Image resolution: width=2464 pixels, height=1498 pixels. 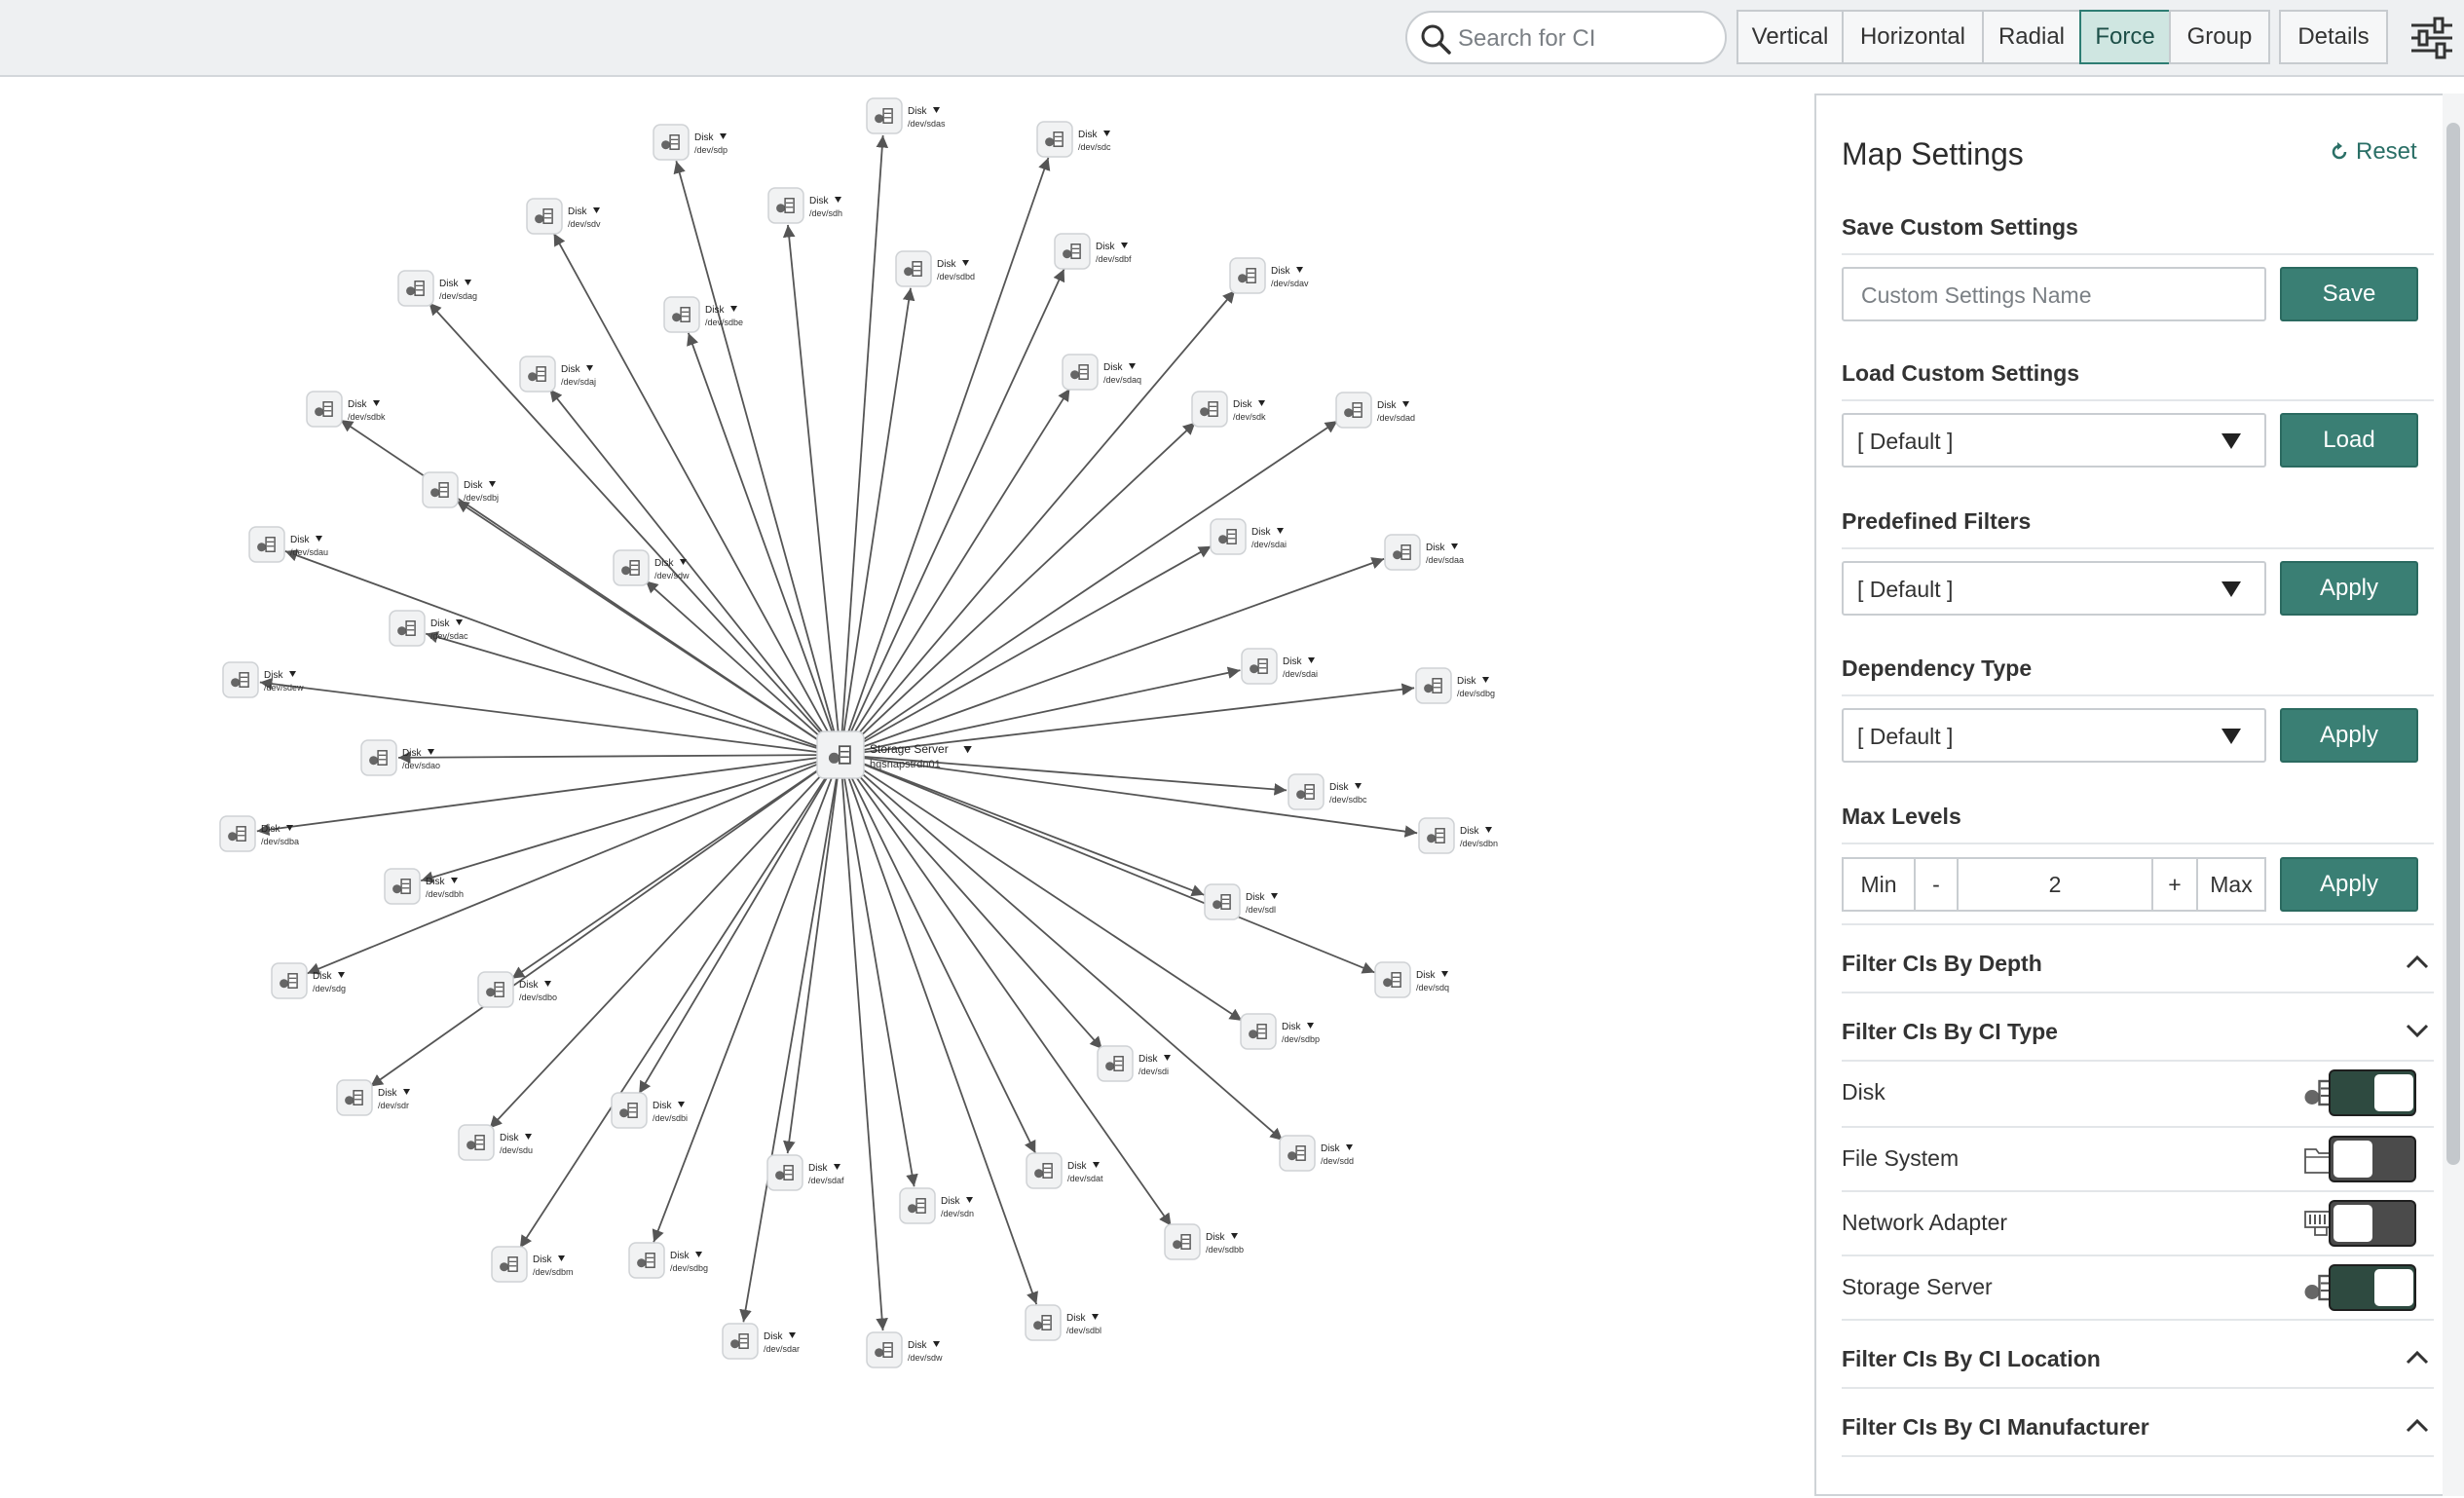 What do you see at coordinates (1134, 1063) in the screenshot?
I see `graph-node-disk: Disk/dev/sdi` at bounding box center [1134, 1063].